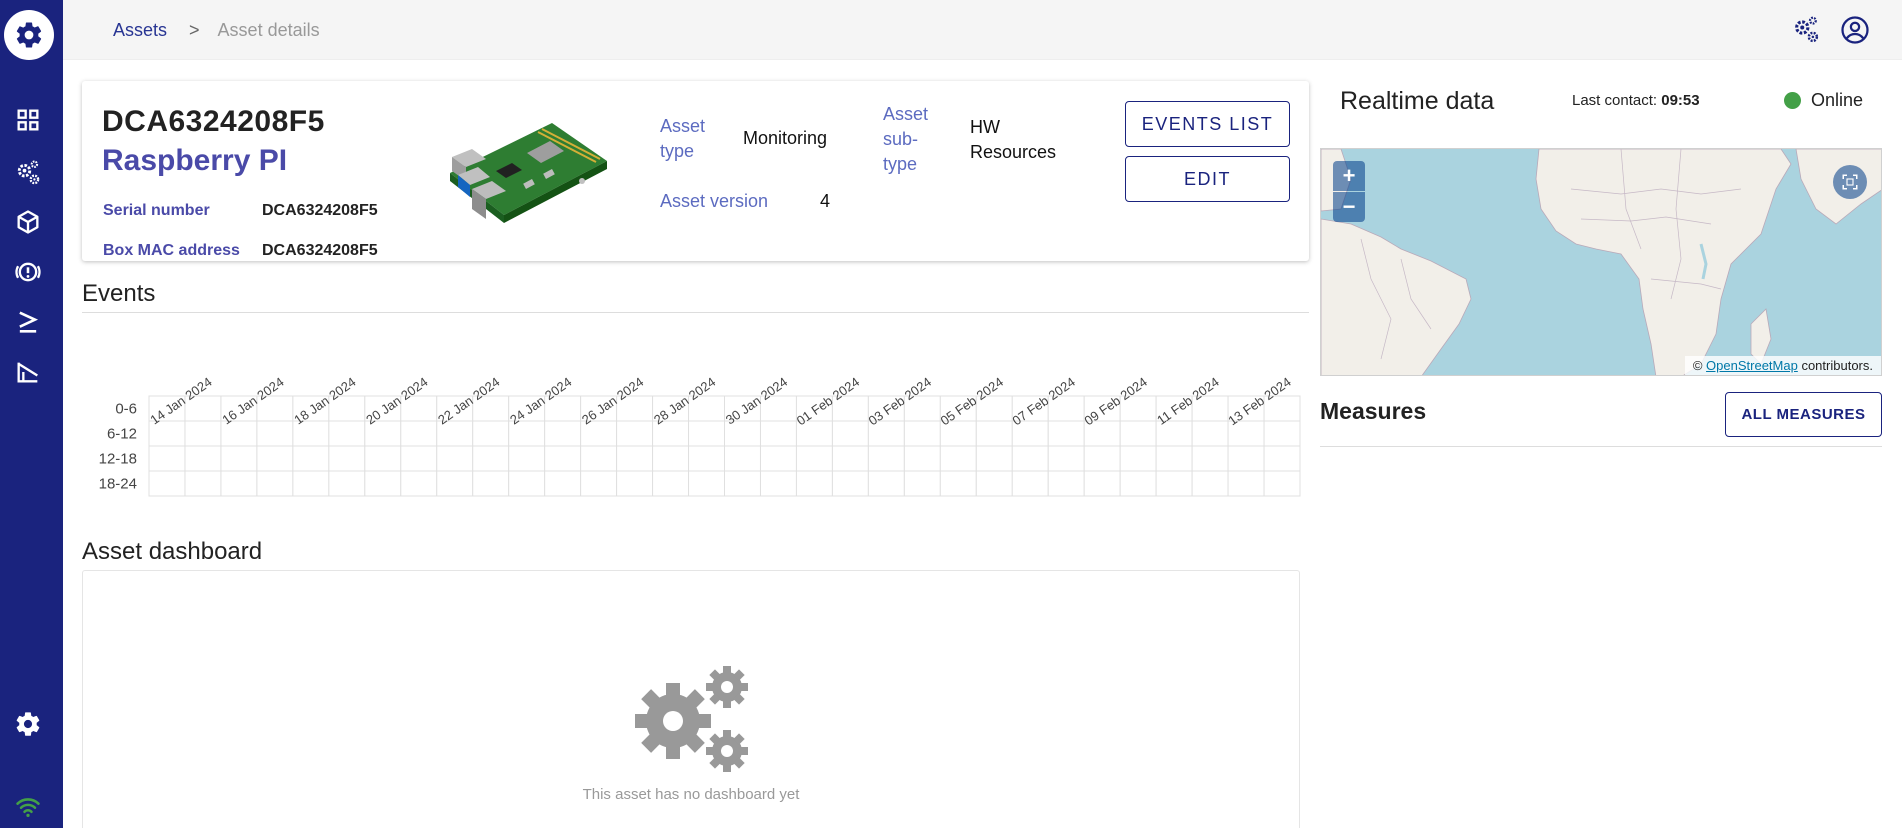 Image resolution: width=1902 pixels, height=828 pixels. Describe the element at coordinates (1752, 365) in the screenshot. I see `openstreetmap-link: OpenStreetMap` at that location.